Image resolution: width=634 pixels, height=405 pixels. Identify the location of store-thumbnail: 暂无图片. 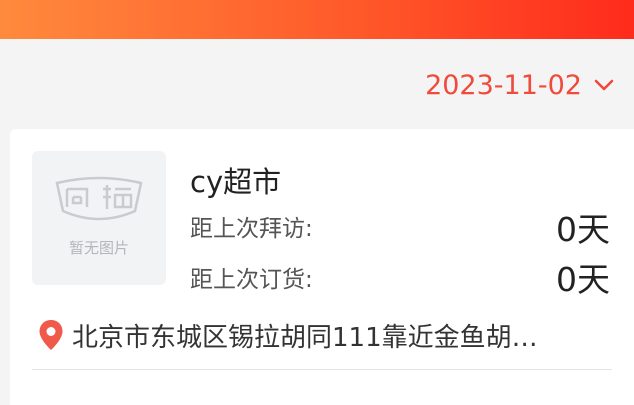
(99, 218).